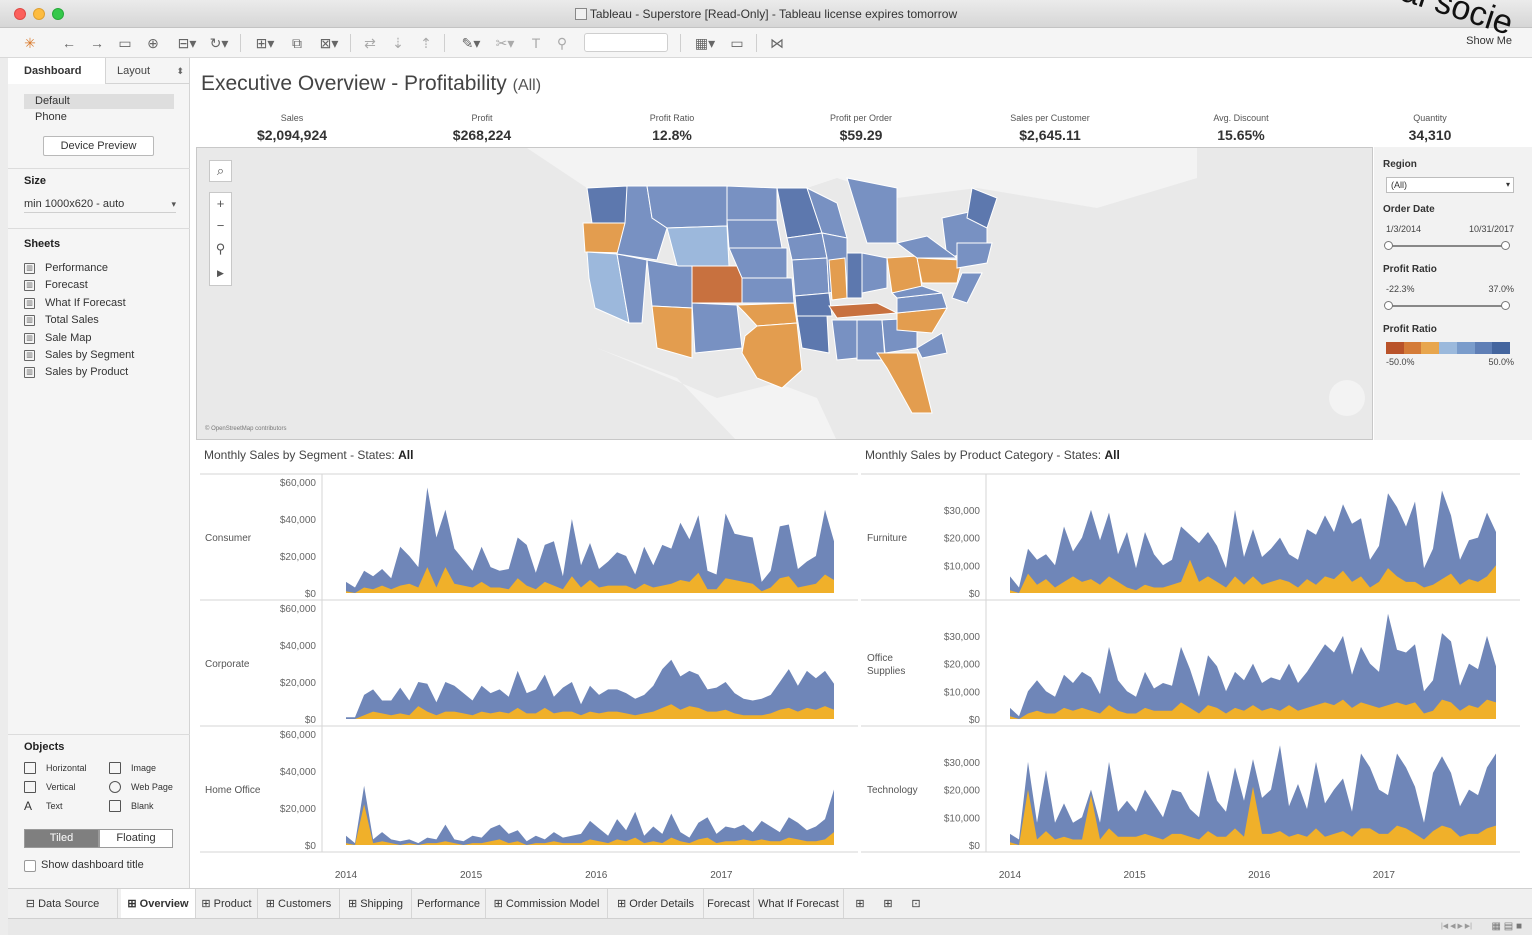 Image resolution: width=1532 pixels, height=935 pixels. I want to click on sheet-item-performance: ▥ Performance, so click(104, 268).